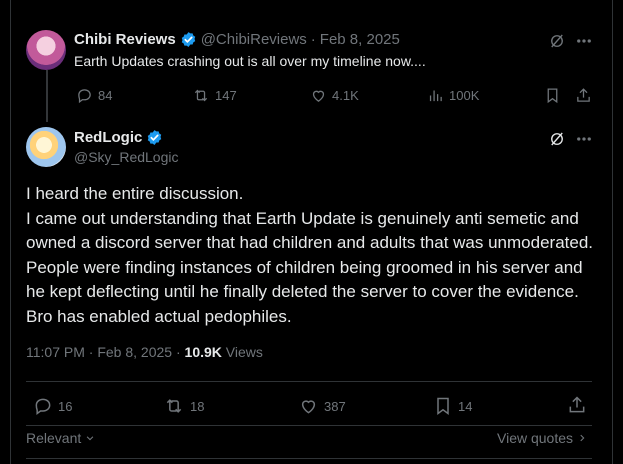  What do you see at coordinates (46, 50) in the screenshot?
I see `chibi-reviews-avatar` at bounding box center [46, 50].